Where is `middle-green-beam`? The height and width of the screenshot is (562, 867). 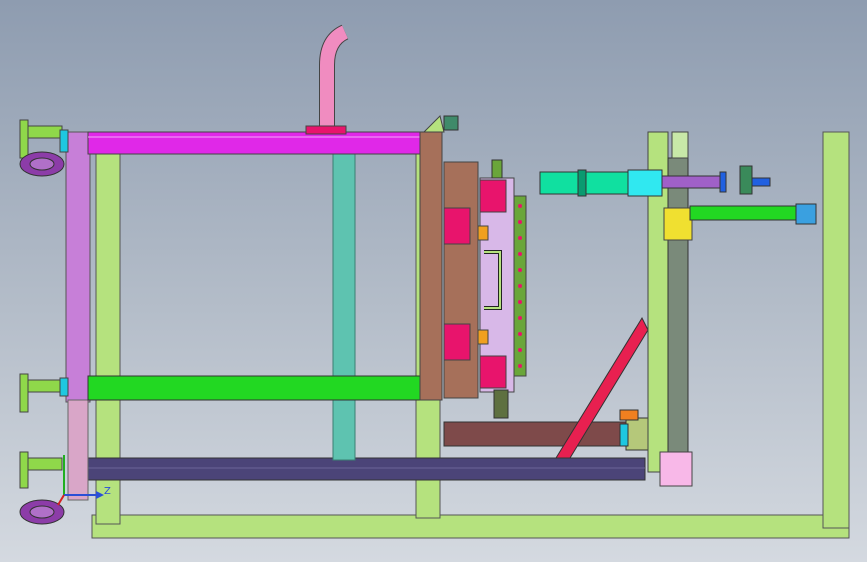
middle-green-beam is located at coordinates (256, 388).